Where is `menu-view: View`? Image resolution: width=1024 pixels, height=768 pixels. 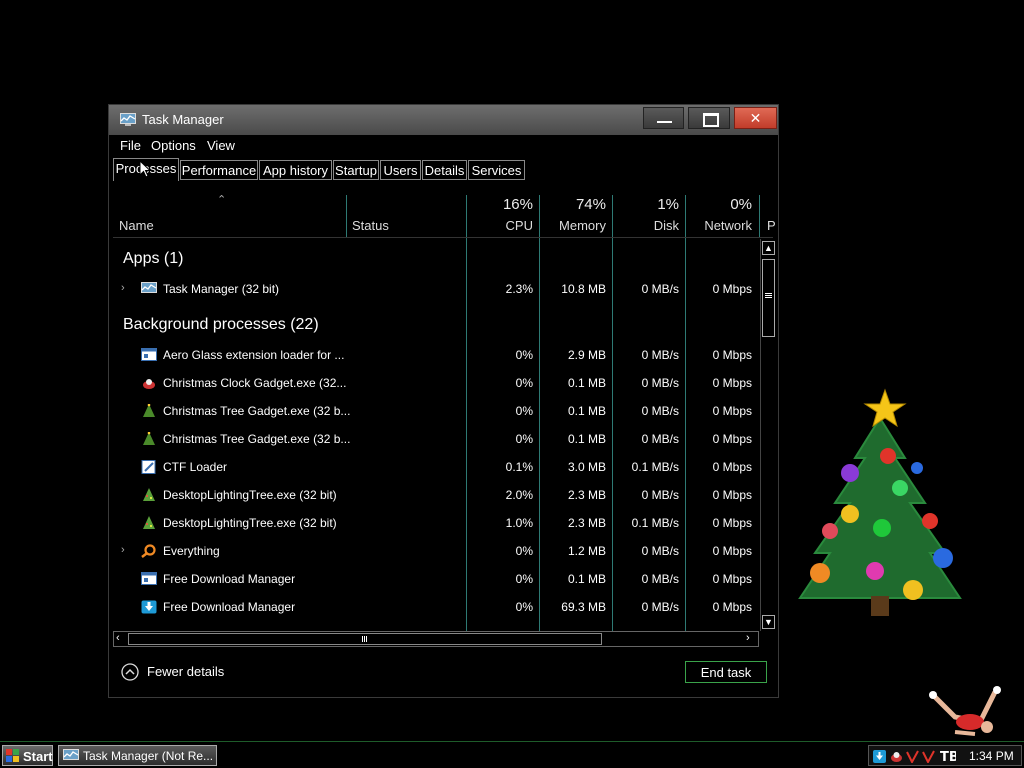
menu-view: View is located at coordinates (221, 145).